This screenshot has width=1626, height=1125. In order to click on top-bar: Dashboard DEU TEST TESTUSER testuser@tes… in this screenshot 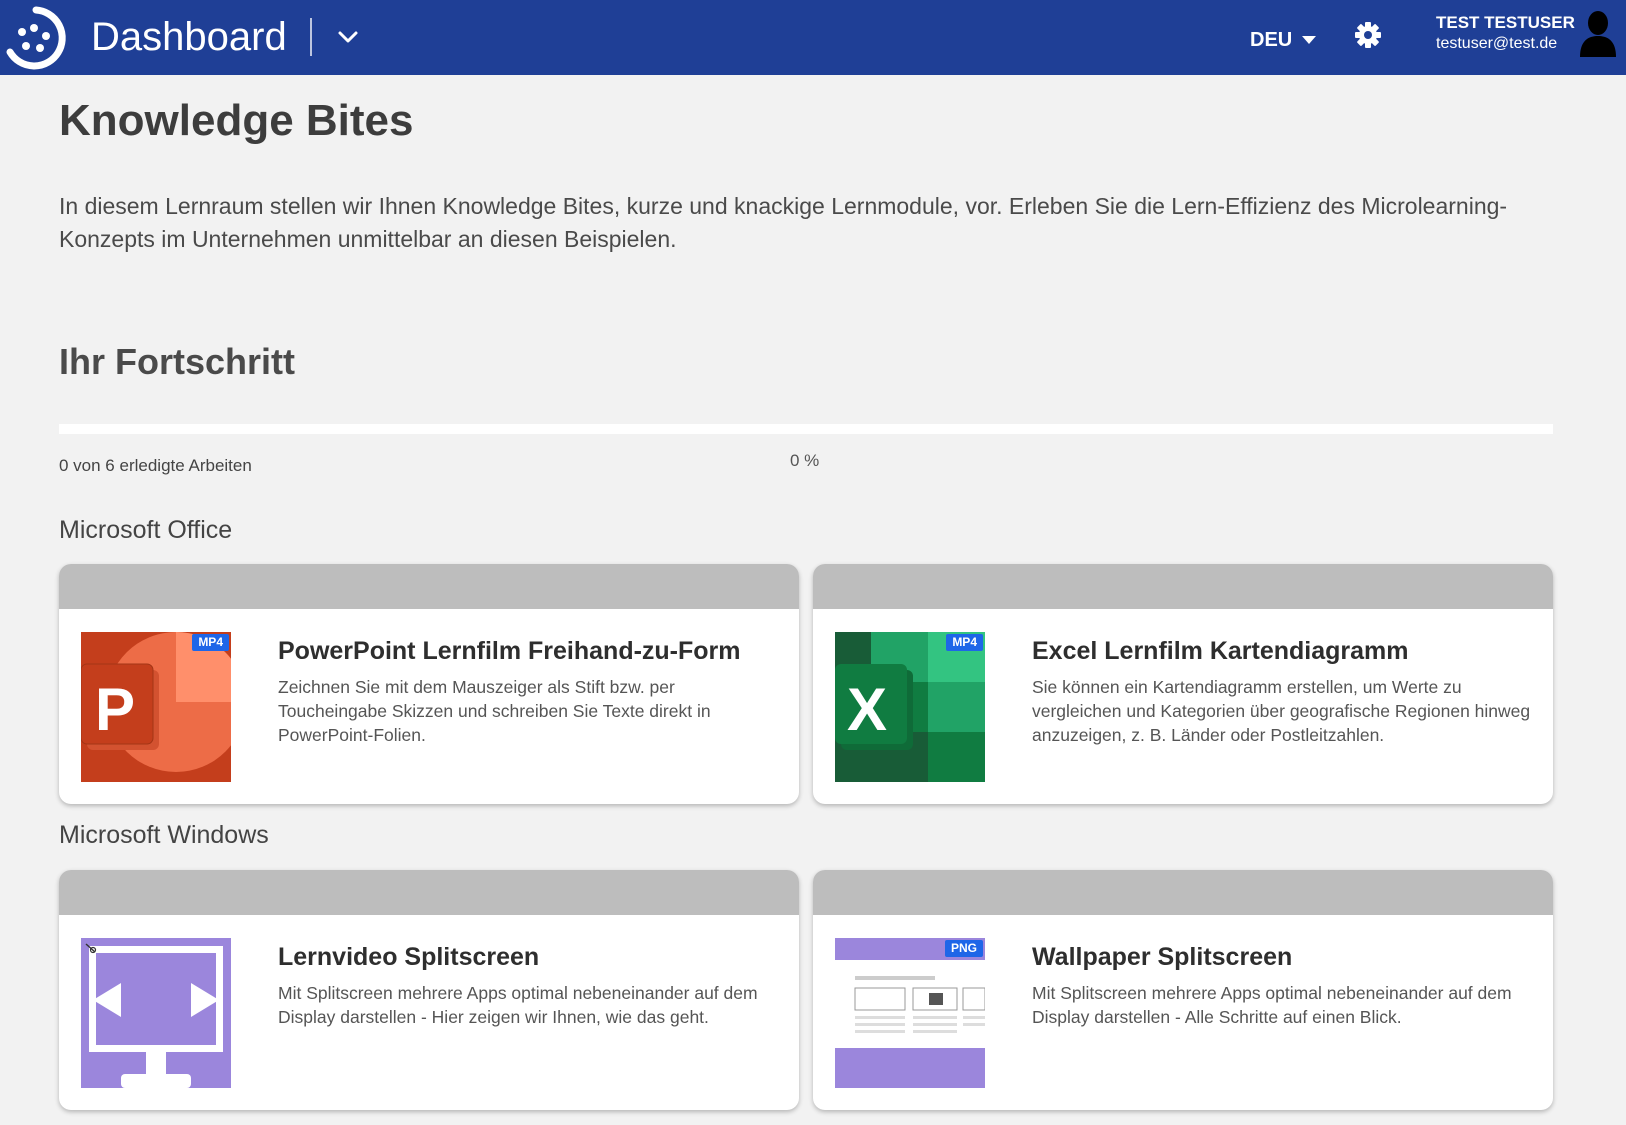, I will do `click(813, 37)`.